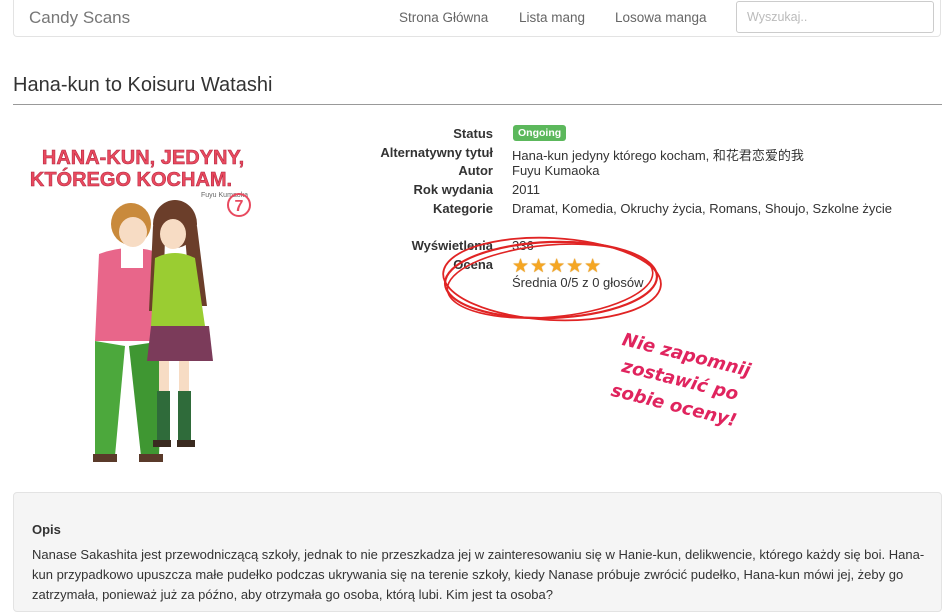  What do you see at coordinates (143, 85) in the screenshot?
I see `page-title: Hana-kun to Koisuru Watashi` at bounding box center [143, 85].